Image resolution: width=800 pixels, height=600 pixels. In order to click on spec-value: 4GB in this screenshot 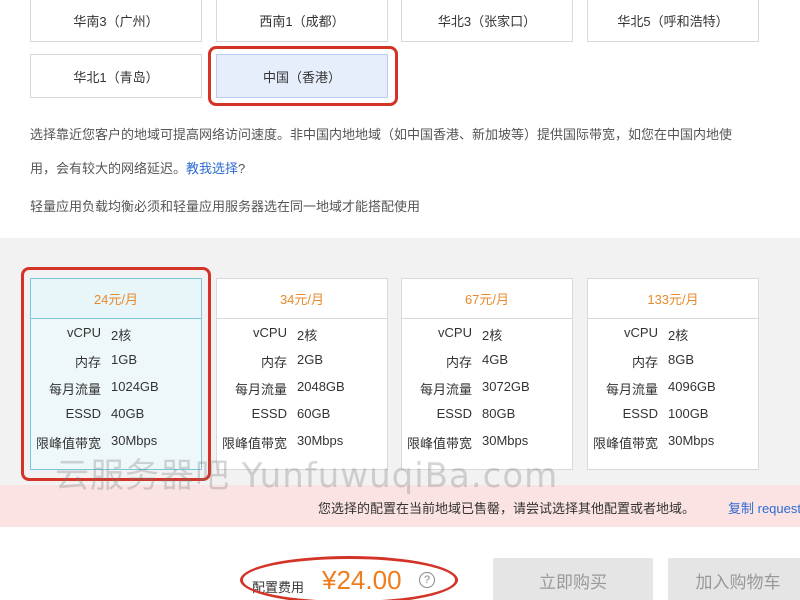, I will do `click(495, 359)`.